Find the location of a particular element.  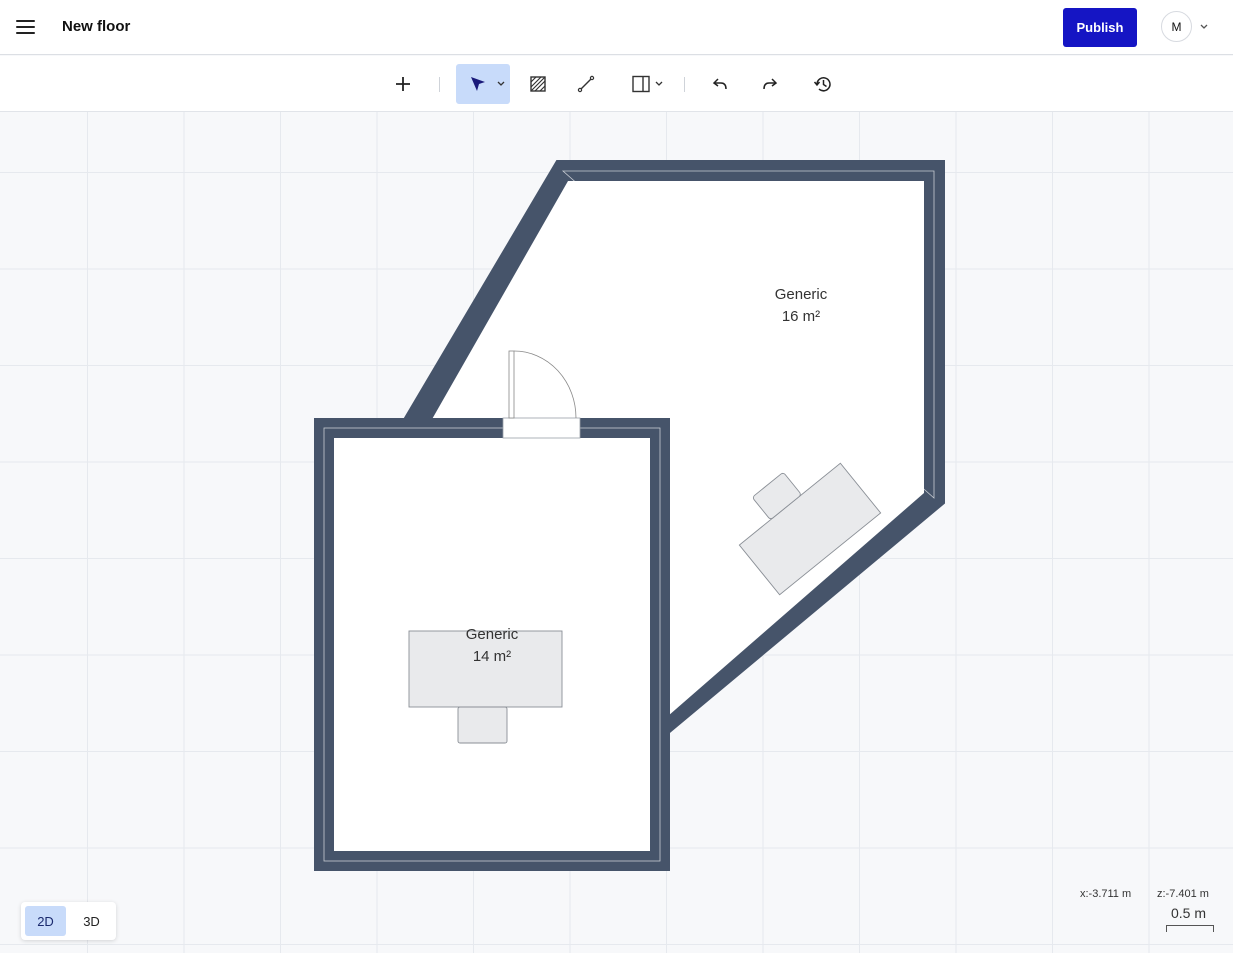

window-icon is located at coordinates (641, 84).